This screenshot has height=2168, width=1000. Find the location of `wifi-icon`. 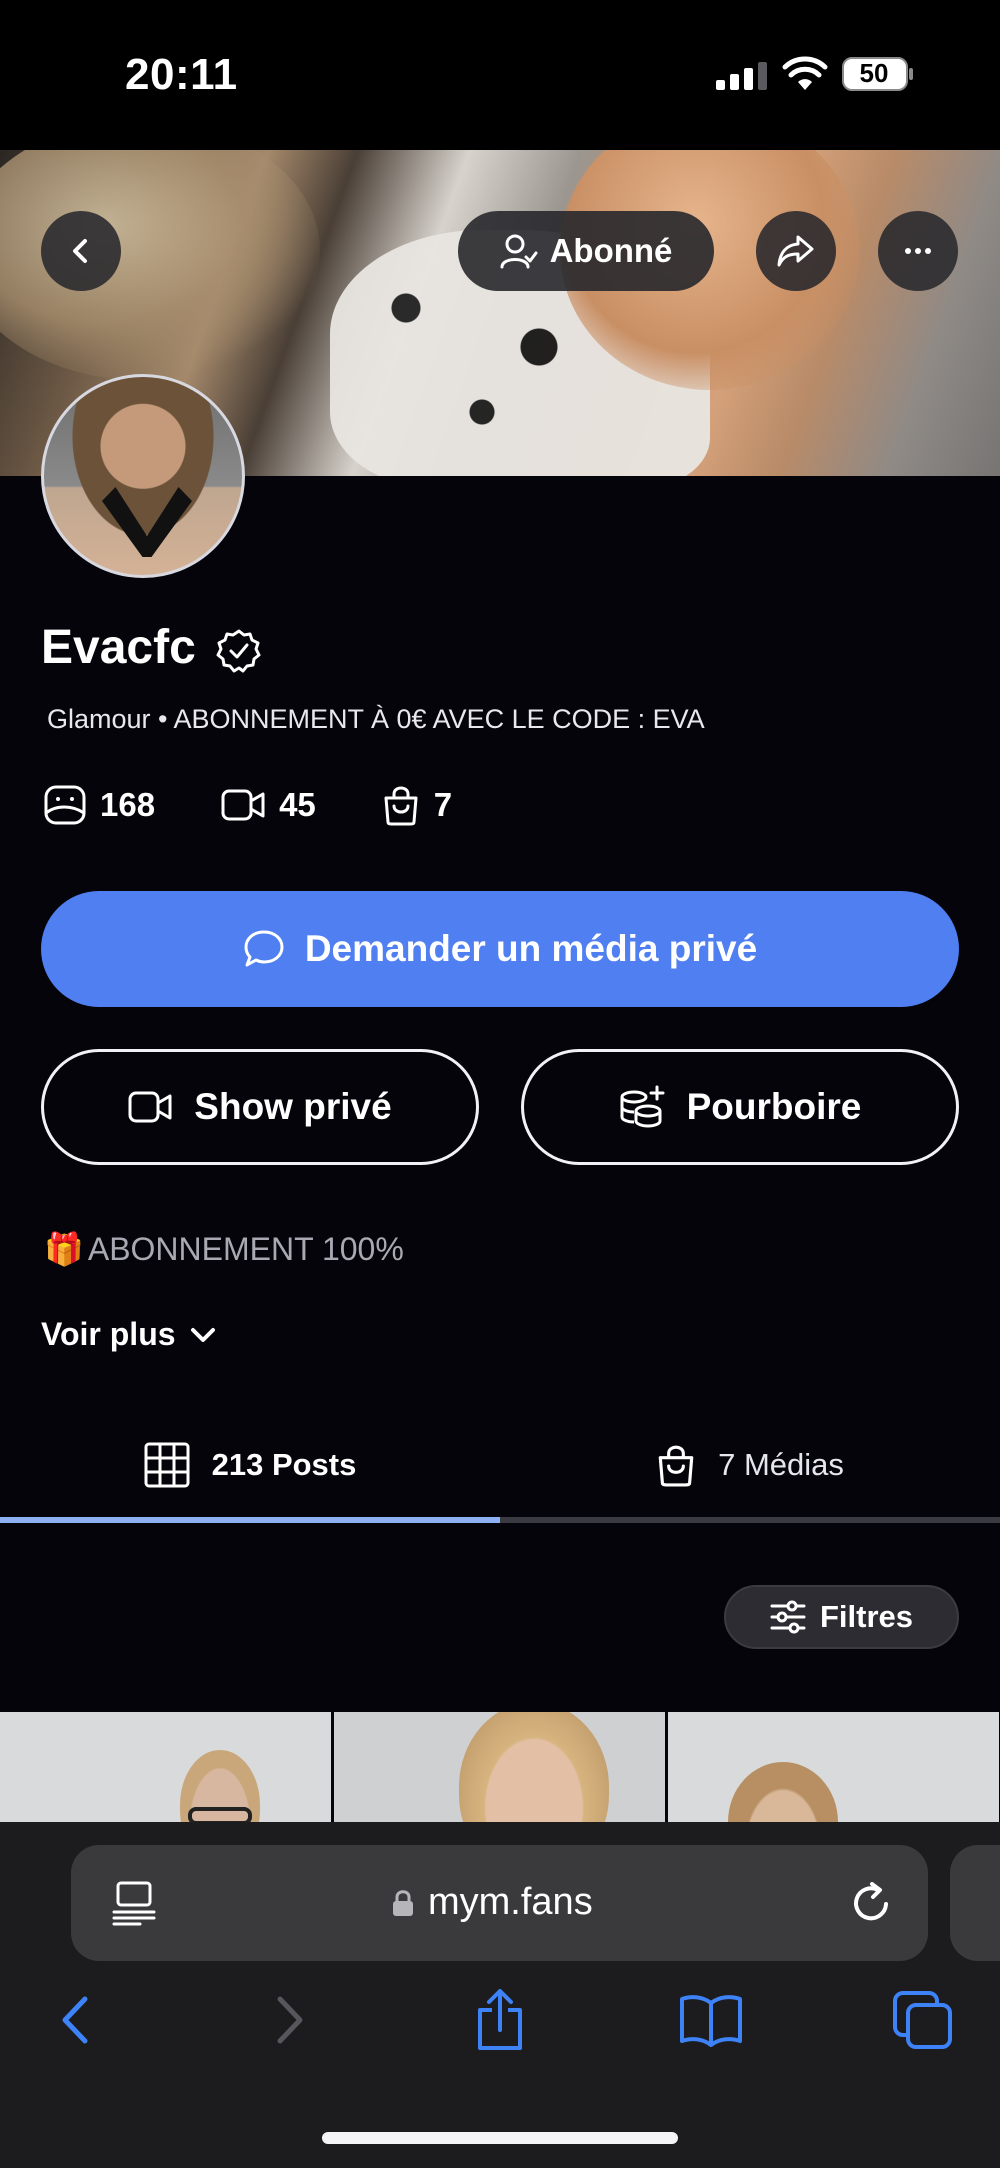

wifi-icon is located at coordinates (805, 73).